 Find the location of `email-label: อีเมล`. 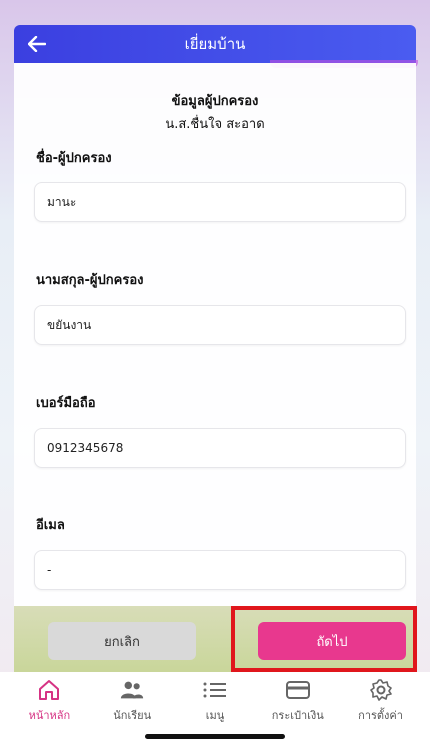

email-label: อีเมล is located at coordinates (50, 525).